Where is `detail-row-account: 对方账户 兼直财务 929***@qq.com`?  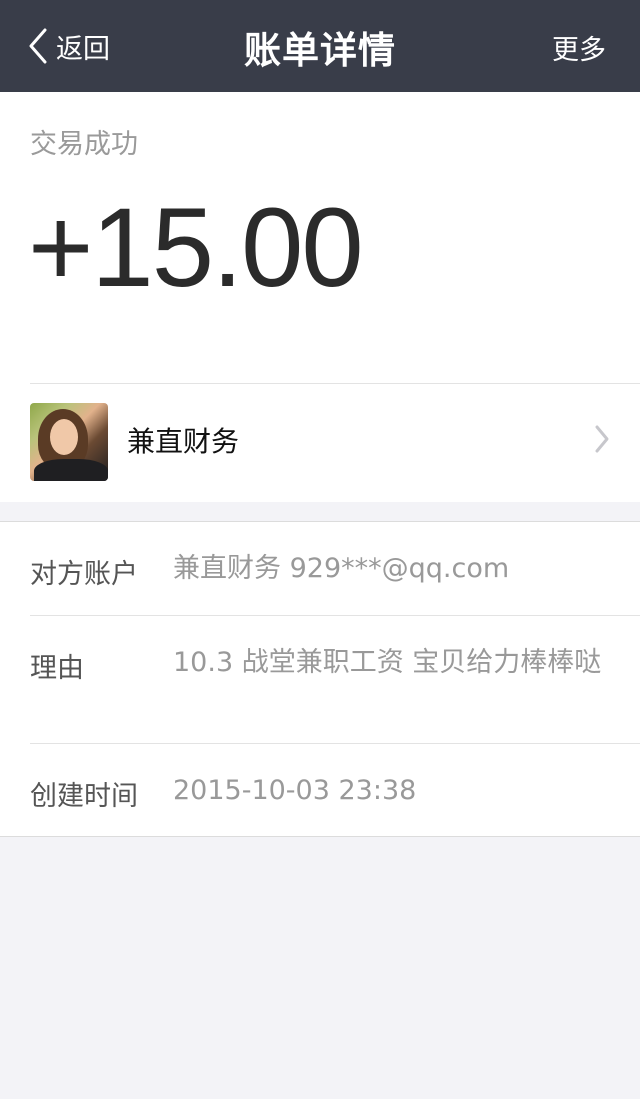 detail-row-account: 对方账户 兼直财务 929***@qq.com is located at coordinates (320, 568).